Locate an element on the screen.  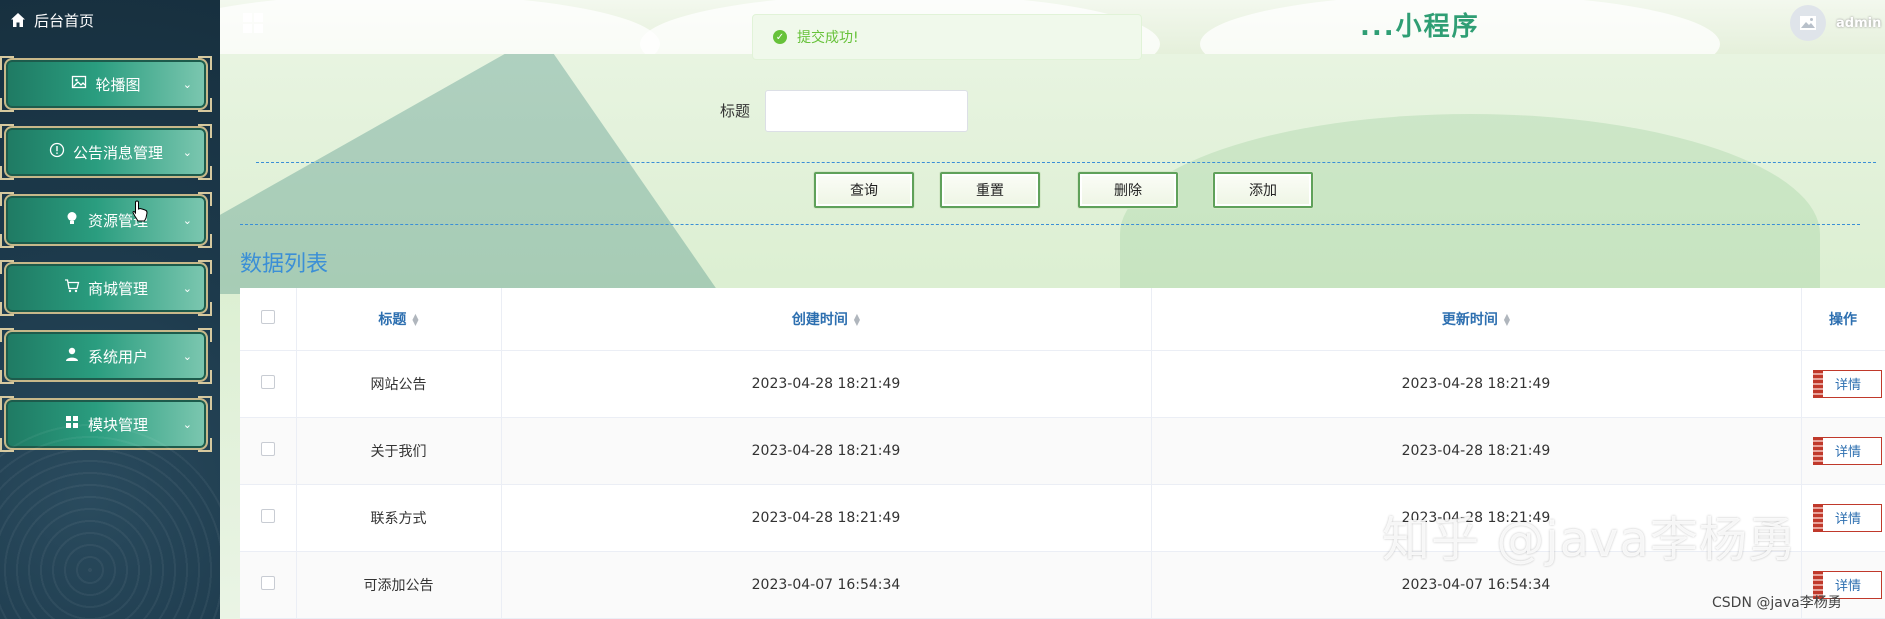
select-all-checkbox is located at coordinates (267, 316).